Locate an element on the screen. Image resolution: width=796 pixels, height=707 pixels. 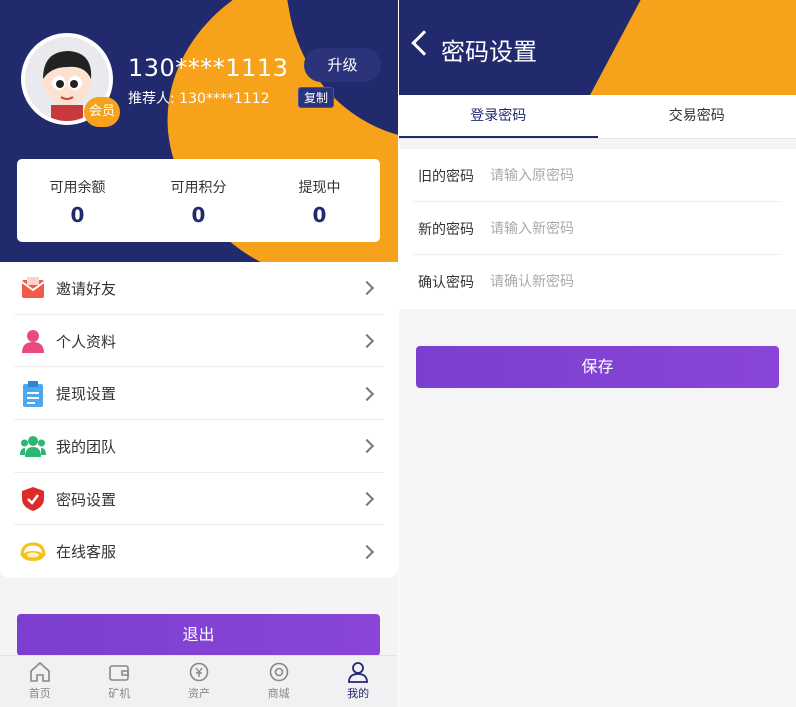
menu-item-customer-service: 在线客服 is located at coordinates (199, 551).